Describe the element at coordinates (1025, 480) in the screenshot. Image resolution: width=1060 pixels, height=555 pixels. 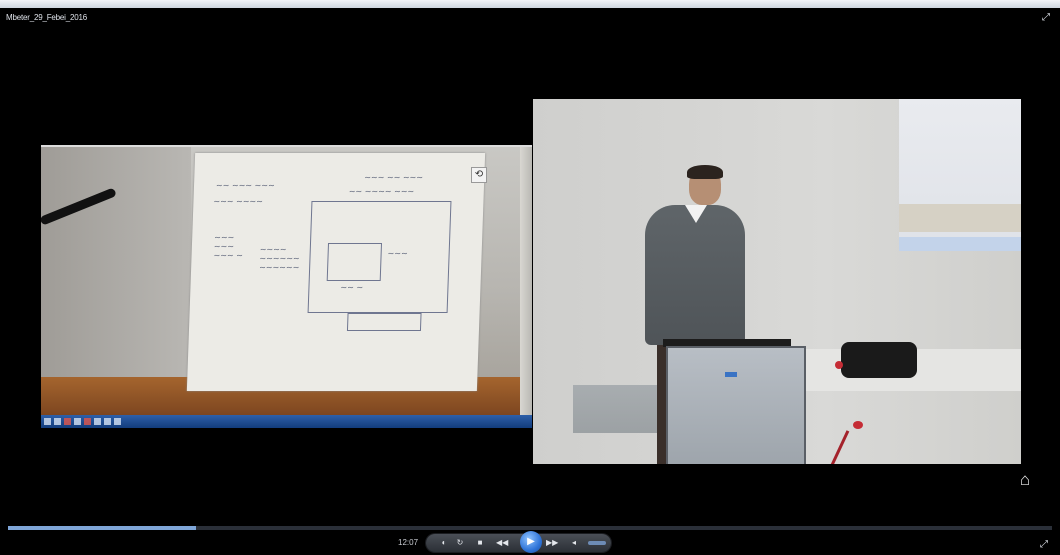
I see `home-icon: ⌂` at that location.